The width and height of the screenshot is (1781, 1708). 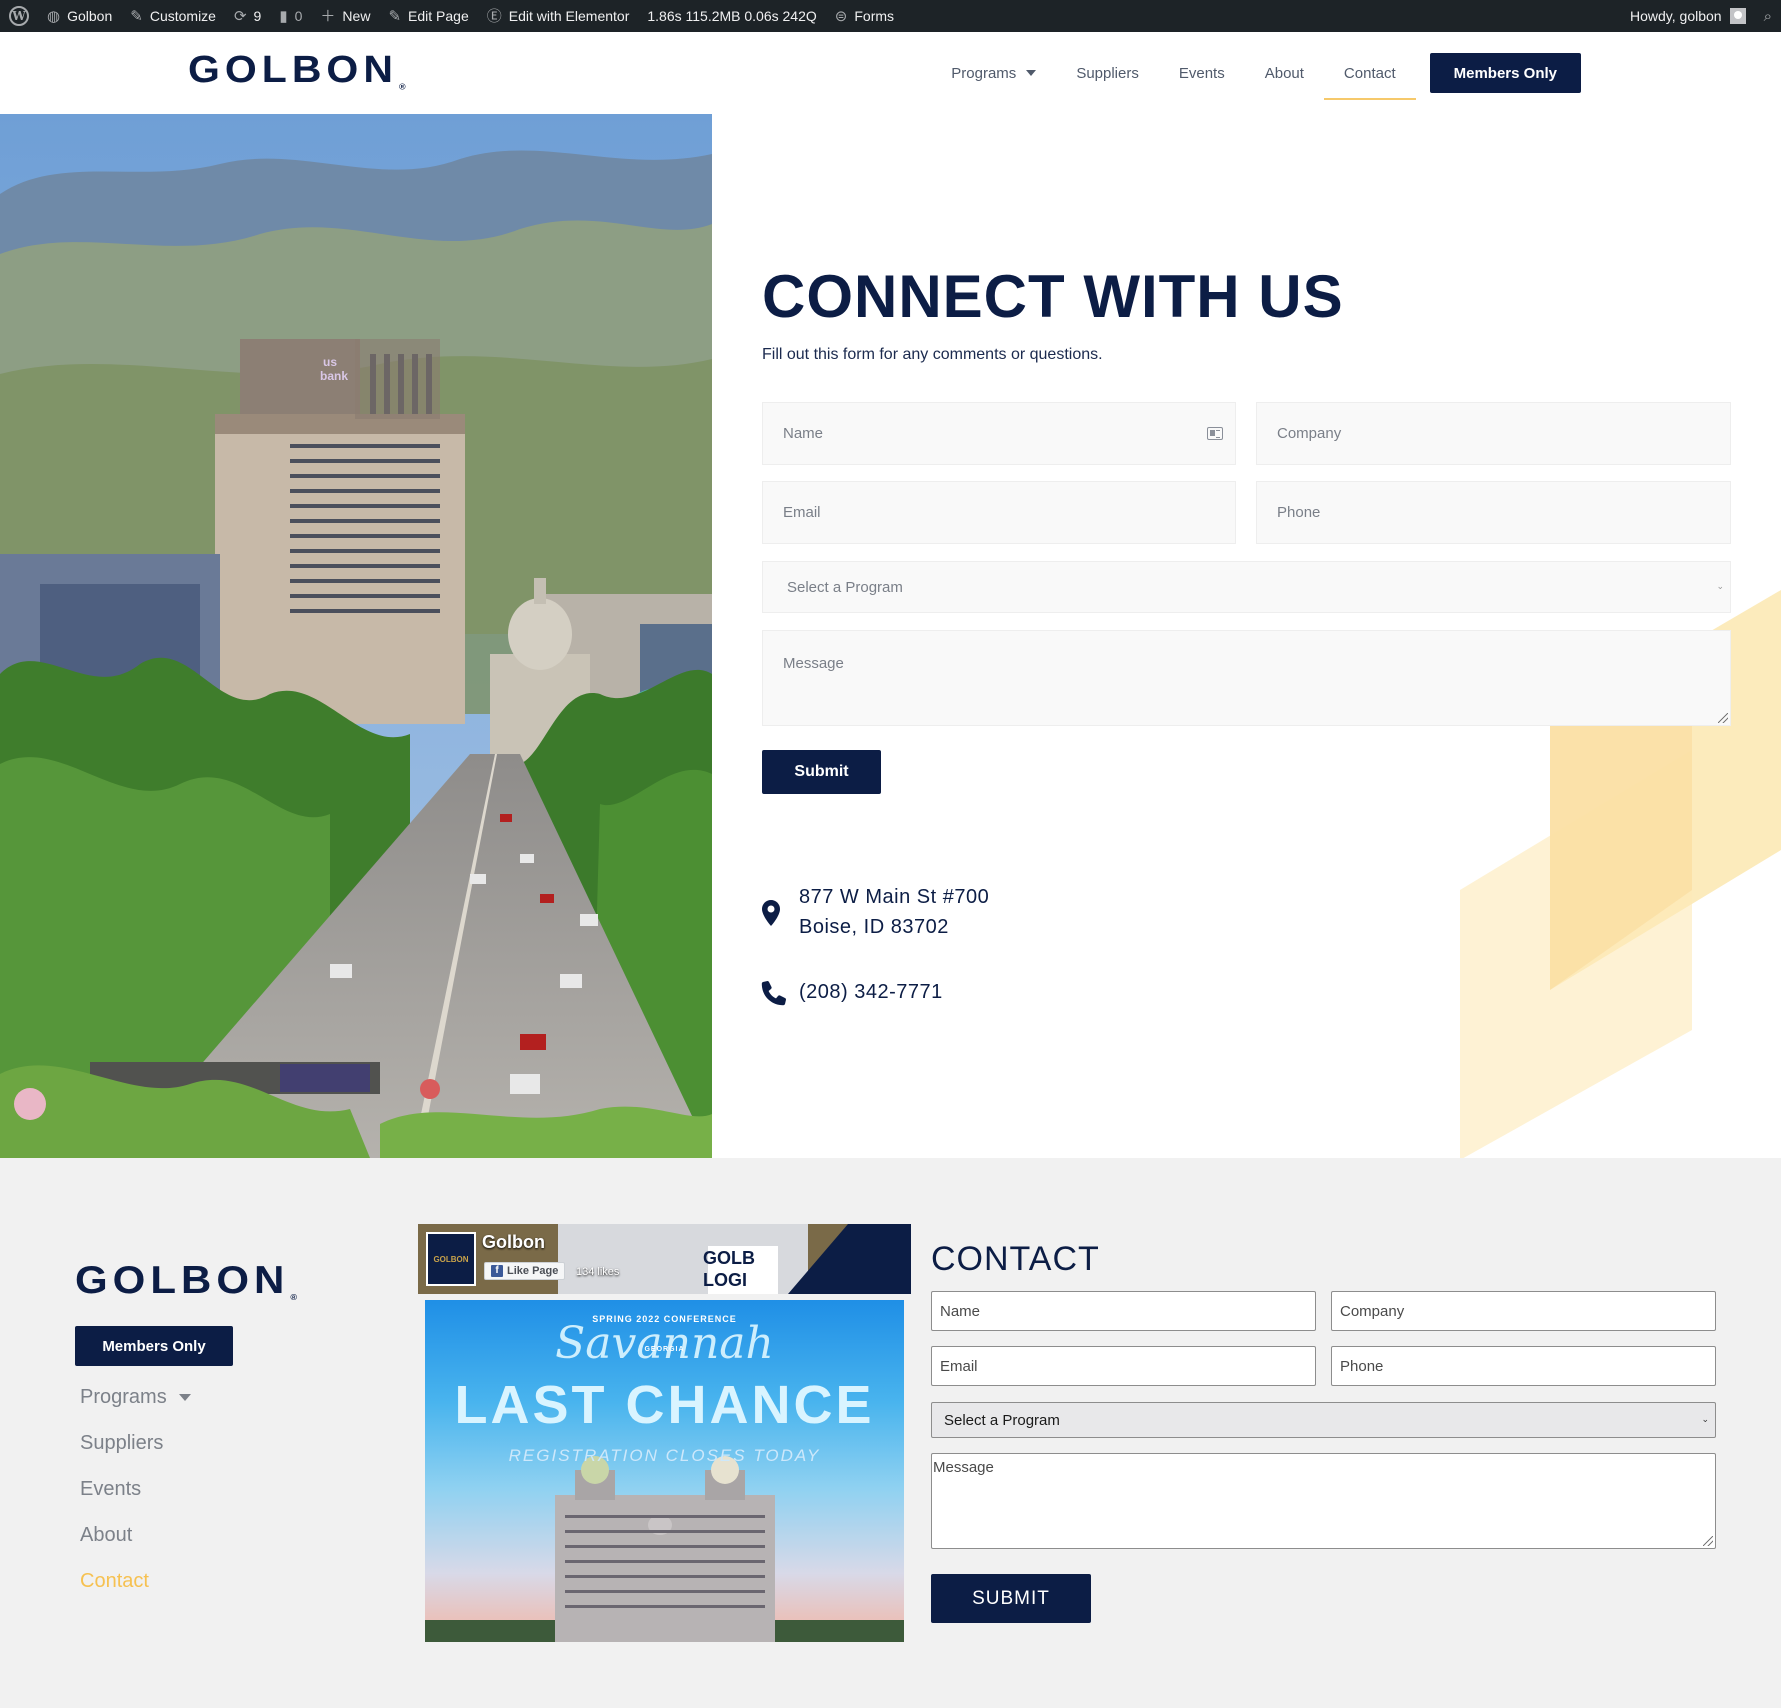 What do you see at coordinates (247, 16) in the screenshot?
I see `admin-updates-link: ⟳ 9` at bounding box center [247, 16].